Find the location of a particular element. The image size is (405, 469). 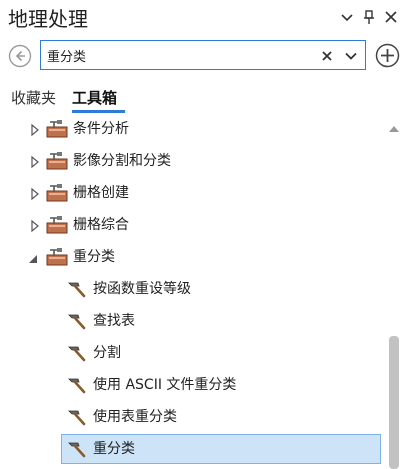

pin-icon is located at coordinates (369, 17).